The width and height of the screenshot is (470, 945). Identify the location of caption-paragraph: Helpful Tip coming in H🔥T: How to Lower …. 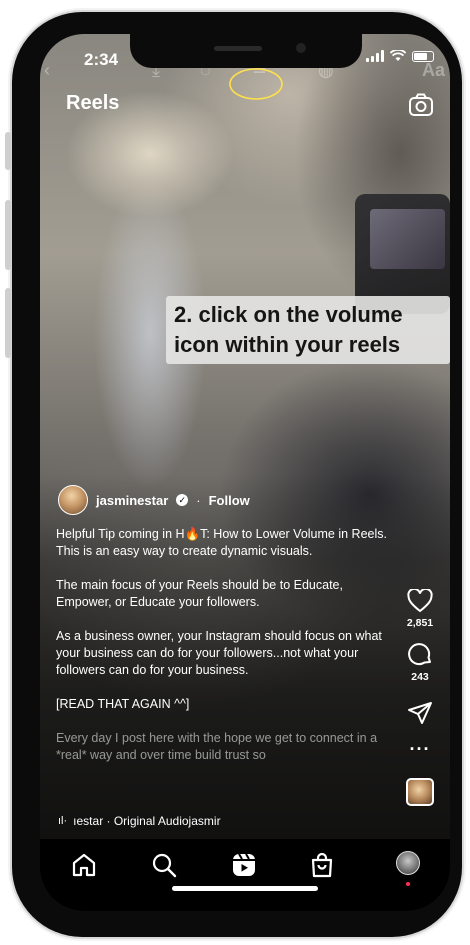
(221, 542).